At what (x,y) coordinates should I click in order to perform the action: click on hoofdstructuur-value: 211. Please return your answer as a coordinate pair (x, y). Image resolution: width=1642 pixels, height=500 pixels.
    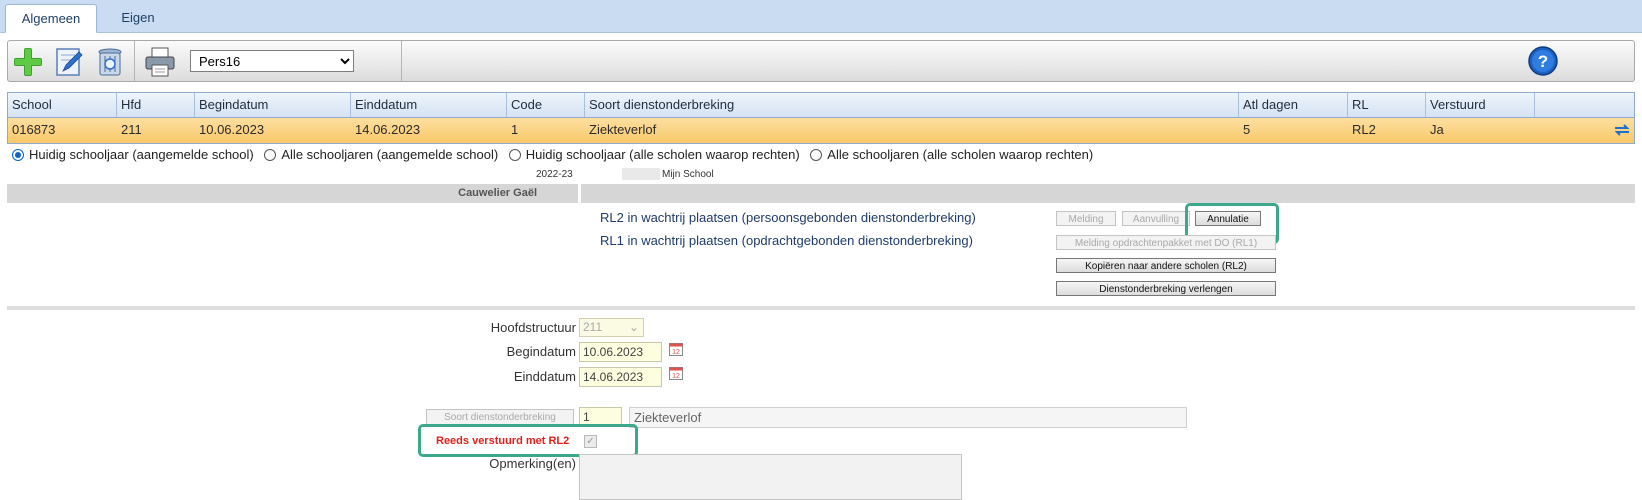
    Looking at the image, I should click on (593, 327).